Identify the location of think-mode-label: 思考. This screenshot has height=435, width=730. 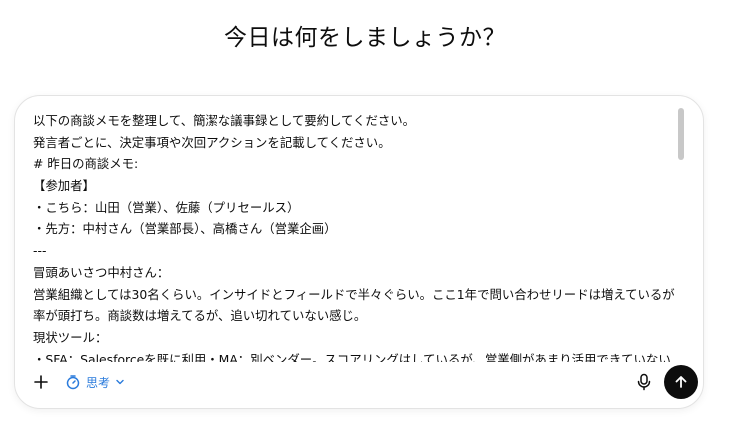
(98, 382).